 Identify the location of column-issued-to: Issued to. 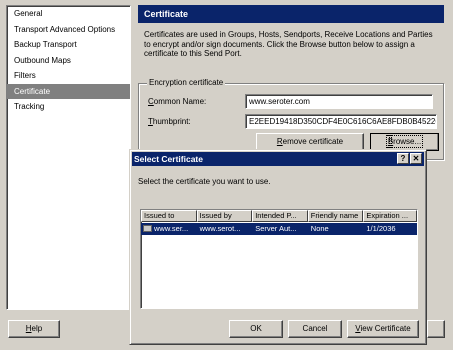
(169, 216).